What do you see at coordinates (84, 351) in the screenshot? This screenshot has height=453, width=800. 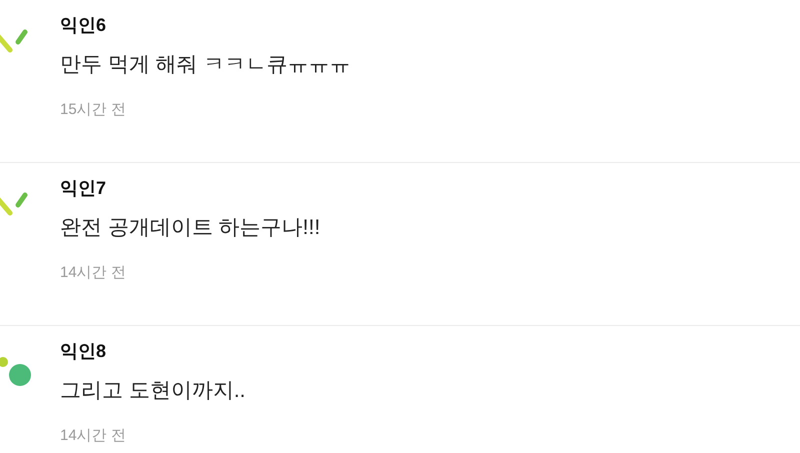 I see `author-name: 익인8` at bounding box center [84, 351].